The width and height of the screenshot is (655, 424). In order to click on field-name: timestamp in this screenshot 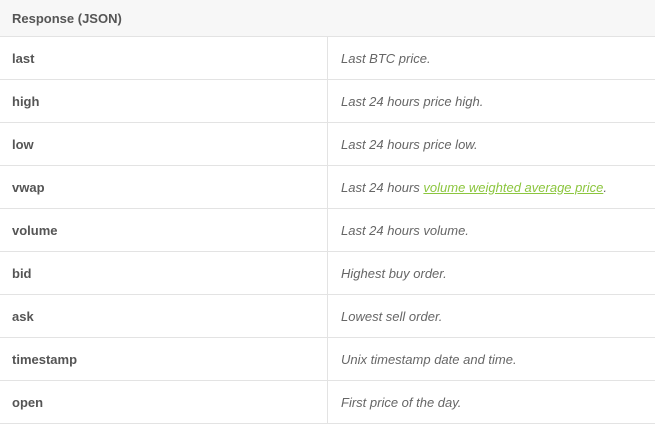, I will do `click(164, 359)`.